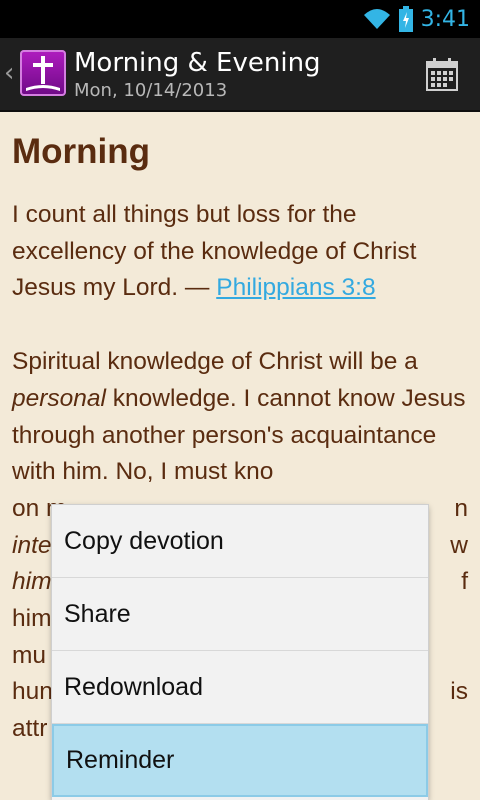  What do you see at coordinates (32, 692) in the screenshot?
I see `body-fragment-i: hun` at bounding box center [32, 692].